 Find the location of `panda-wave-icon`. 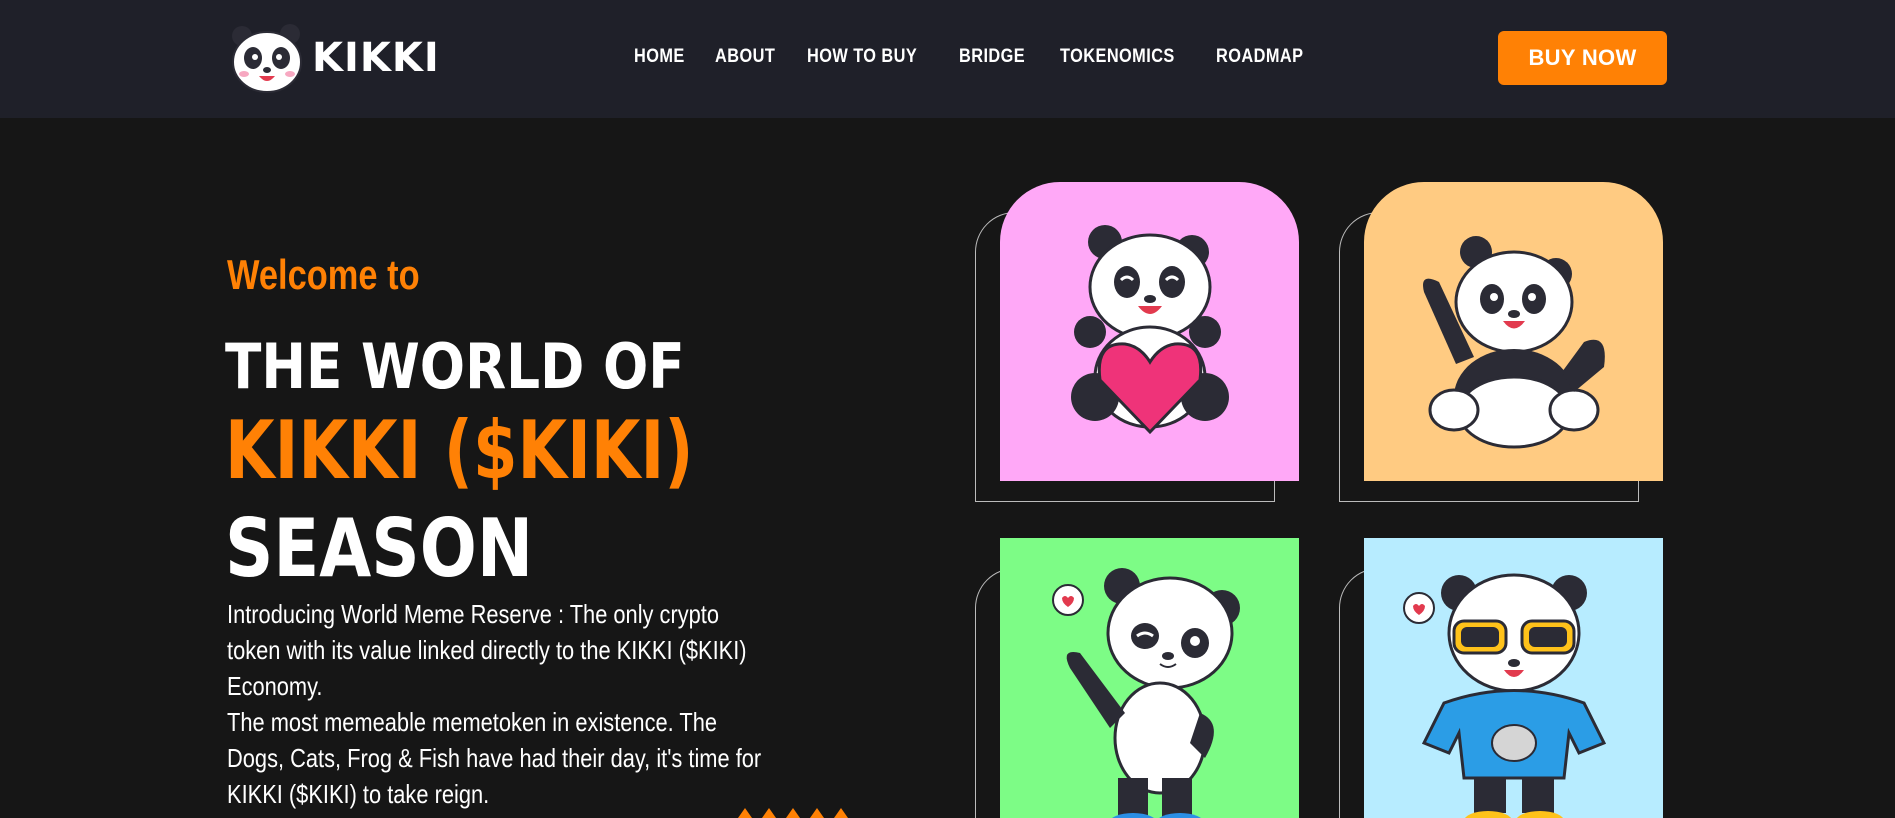

panda-wave-icon is located at coordinates (1514, 342).